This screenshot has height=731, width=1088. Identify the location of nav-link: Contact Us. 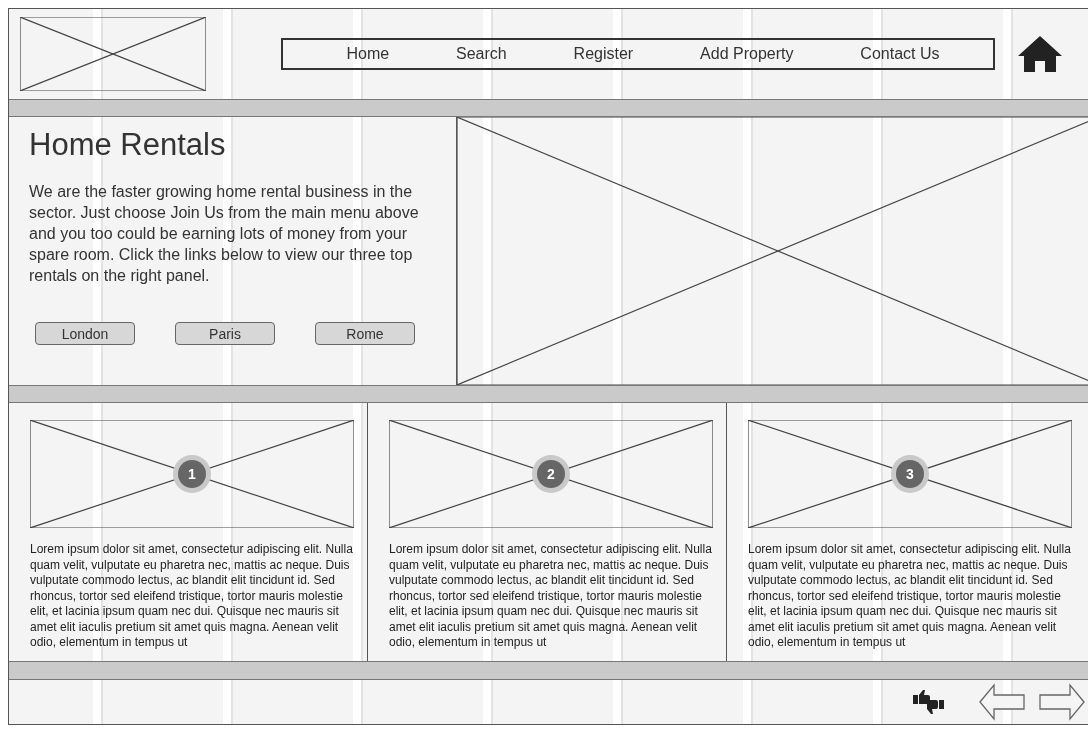
(900, 54).